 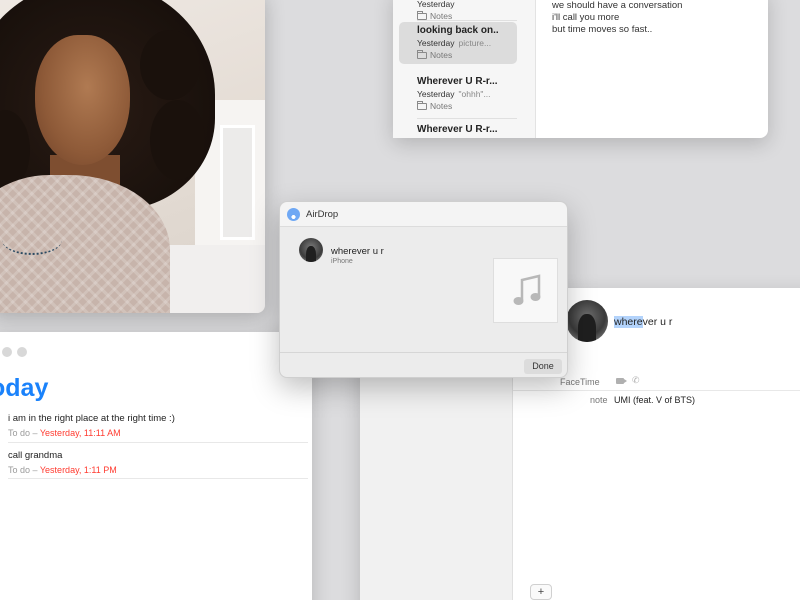 I want to click on person-necklace, so click(x=32, y=240).